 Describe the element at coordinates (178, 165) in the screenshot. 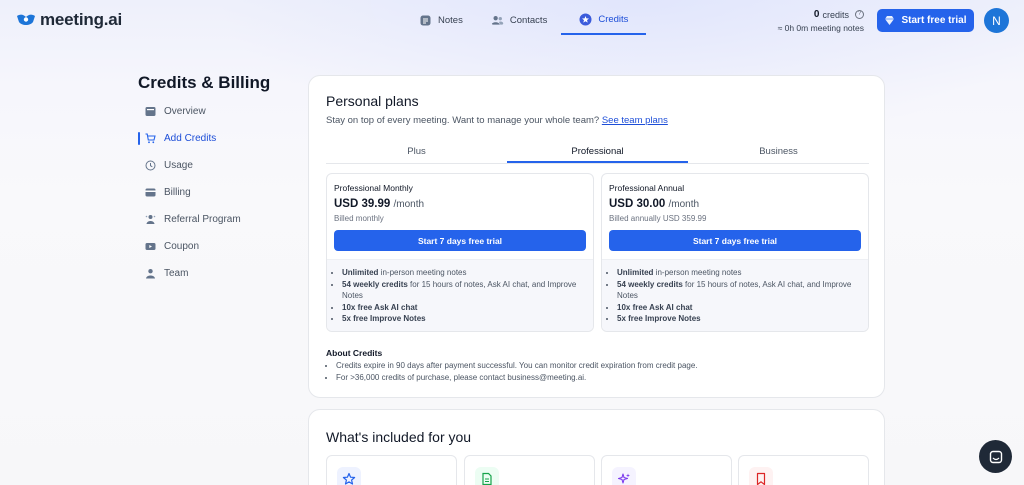

I see `sidebar-item-label: Usage` at that location.